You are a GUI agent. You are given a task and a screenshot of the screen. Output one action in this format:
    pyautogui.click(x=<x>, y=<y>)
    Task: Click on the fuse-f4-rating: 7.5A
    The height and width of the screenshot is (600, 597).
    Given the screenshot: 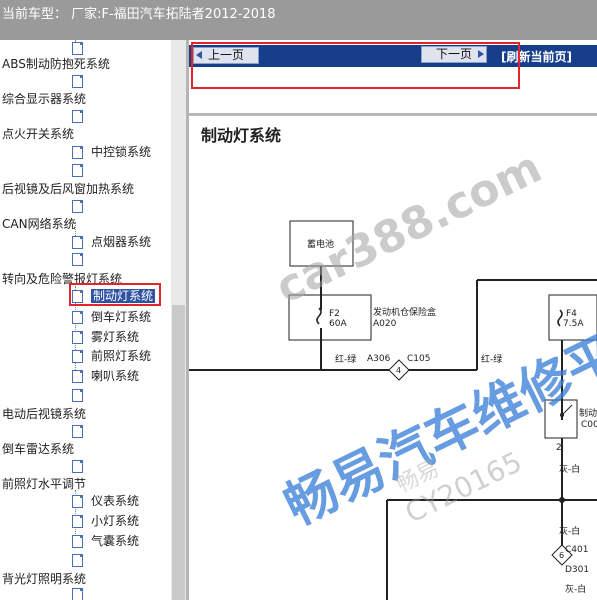 What is the action you would take?
    pyautogui.click(x=573, y=324)
    